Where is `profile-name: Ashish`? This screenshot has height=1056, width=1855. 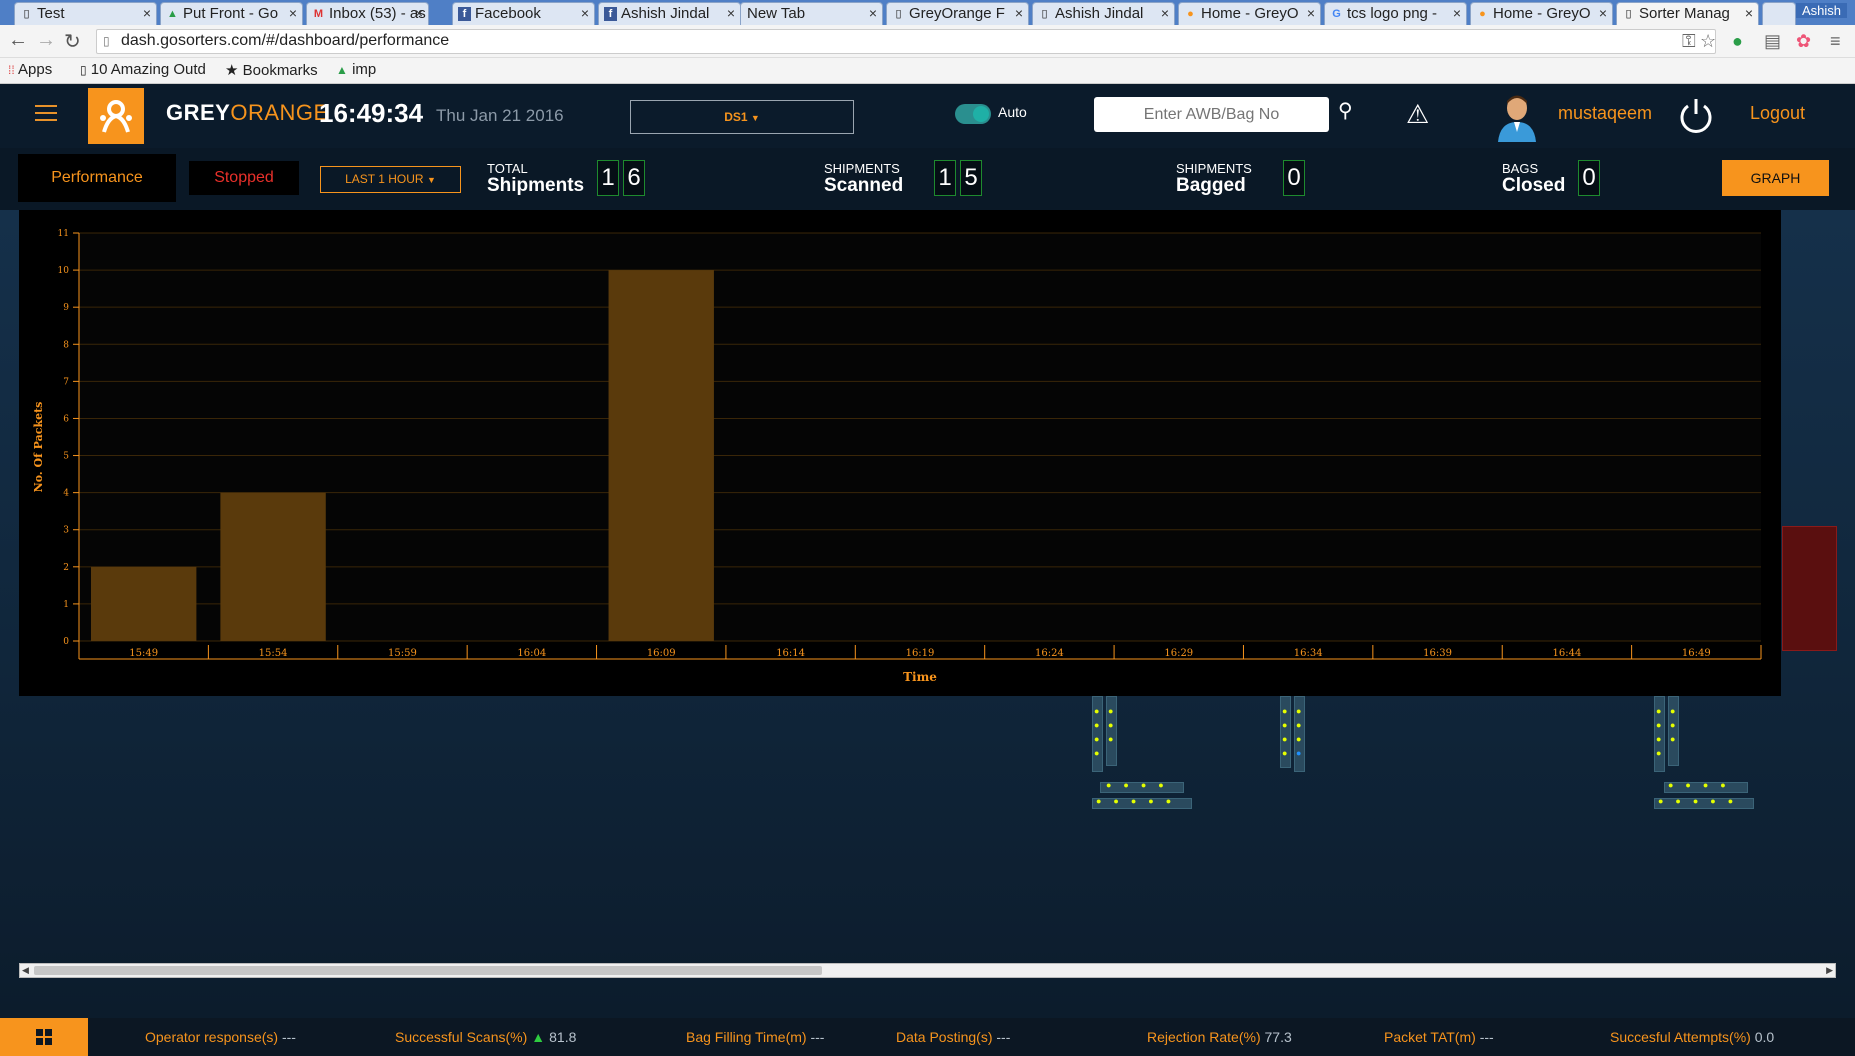 profile-name: Ashish is located at coordinates (1821, 10).